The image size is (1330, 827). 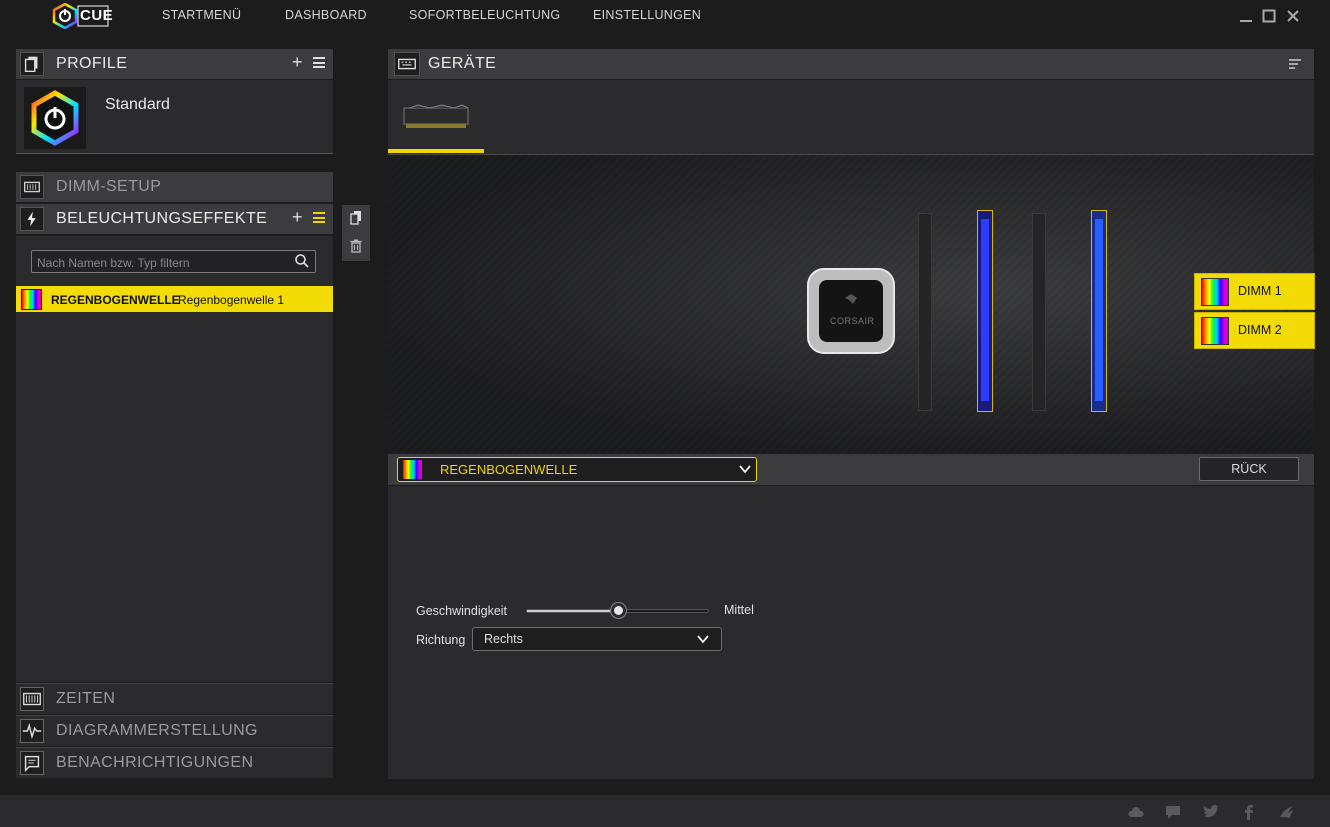 What do you see at coordinates (32, 219) in the screenshot?
I see `lightning-icon` at bounding box center [32, 219].